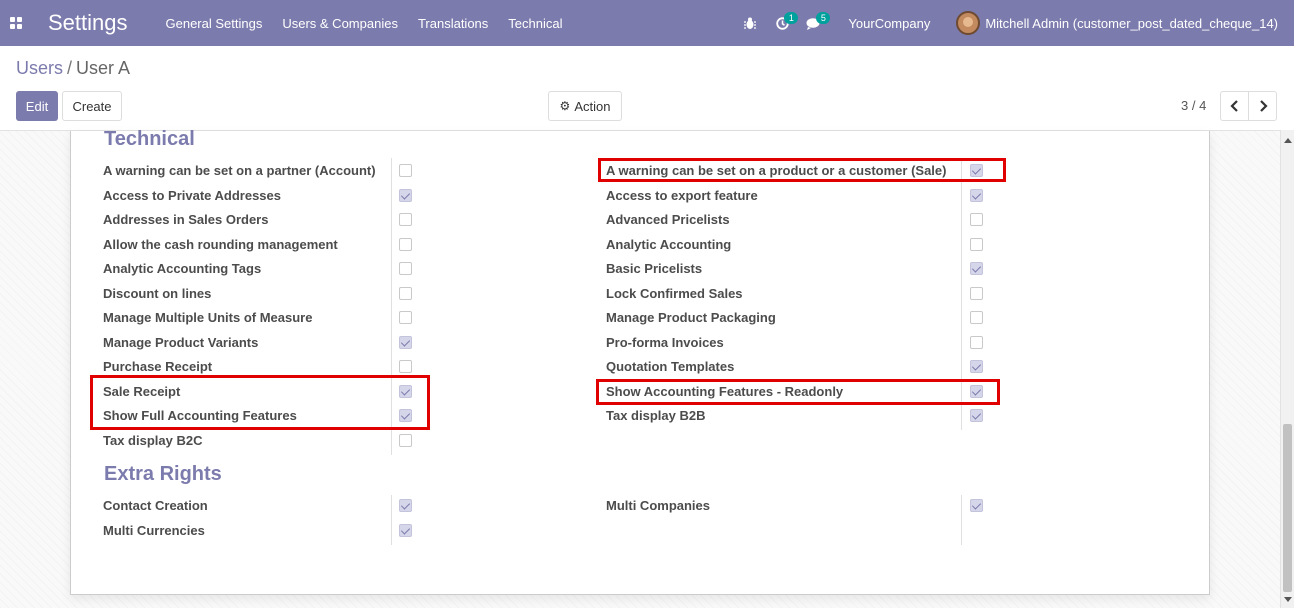 This screenshot has width=1294, height=608. I want to click on chevron-left-icon, so click(1233, 106).